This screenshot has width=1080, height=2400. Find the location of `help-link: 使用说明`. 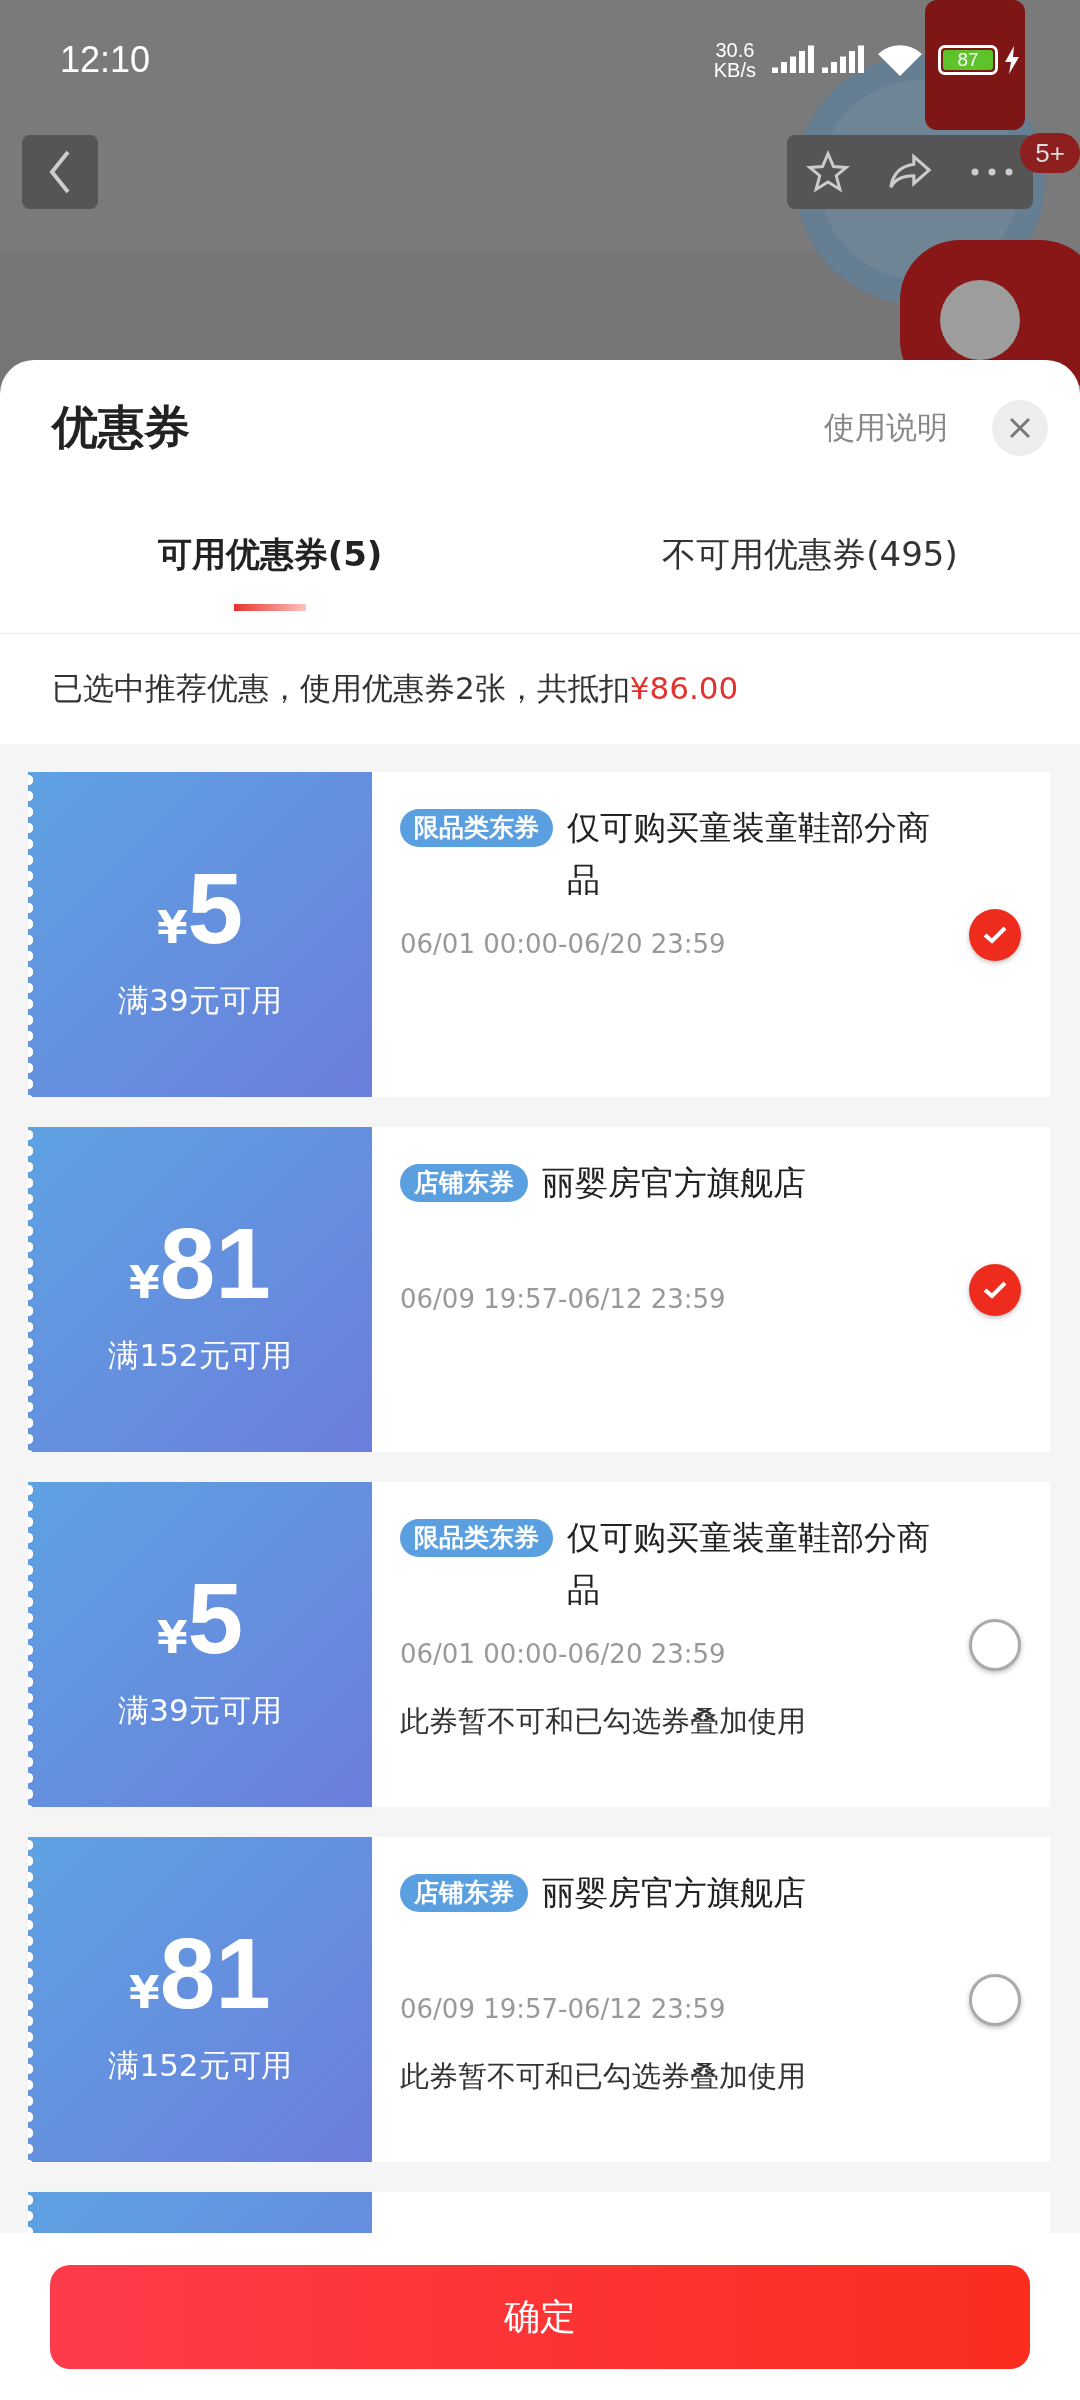

help-link: 使用说明 is located at coordinates (886, 428).